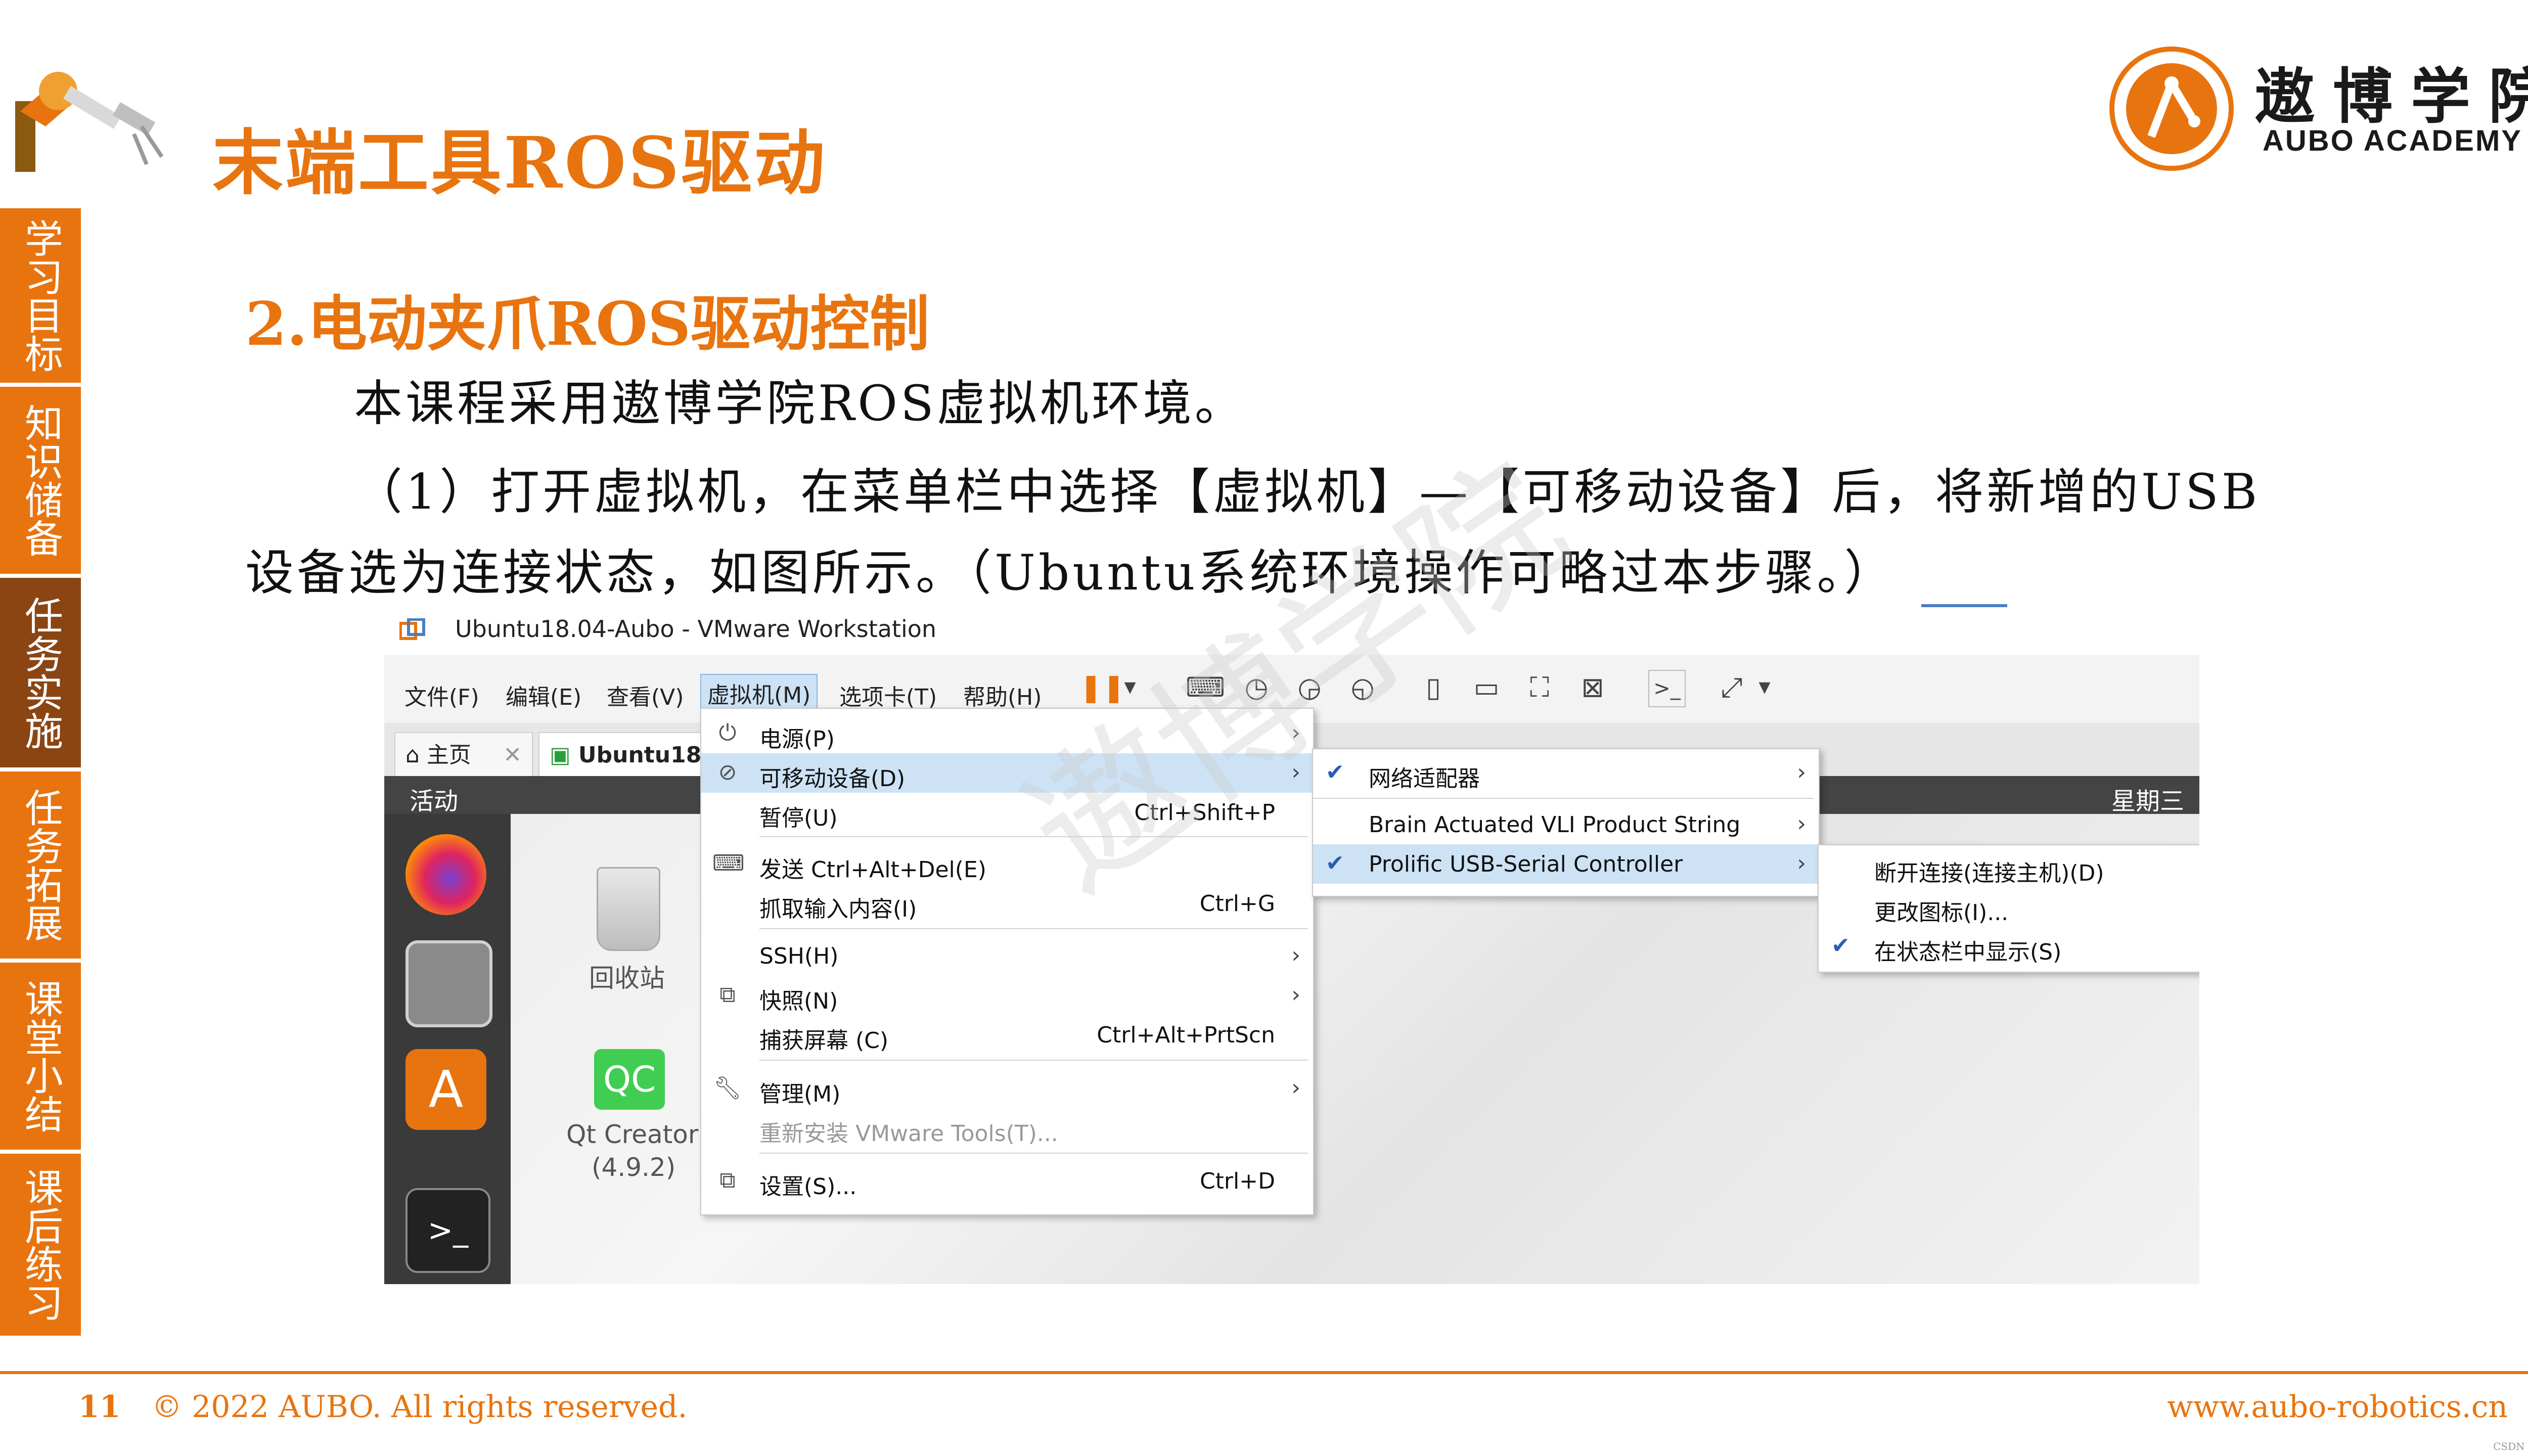  Describe the element at coordinates (728, 995) in the screenshot. I see `snapshot-icon: ⧉` at that location.